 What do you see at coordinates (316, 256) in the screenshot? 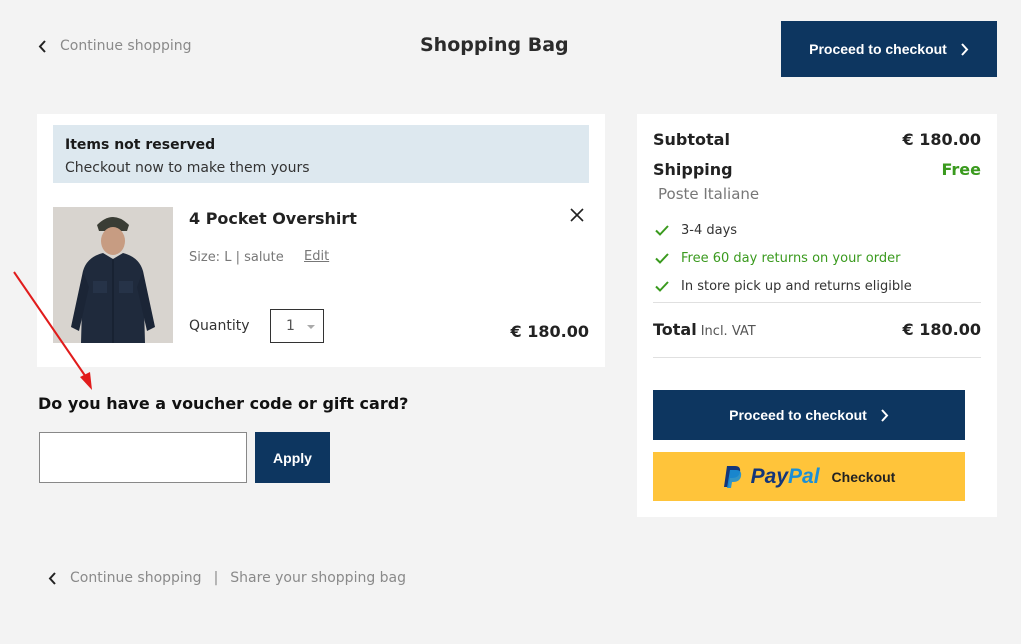
I see `edit-item-link: Edit` at bounding box center [316, 256].